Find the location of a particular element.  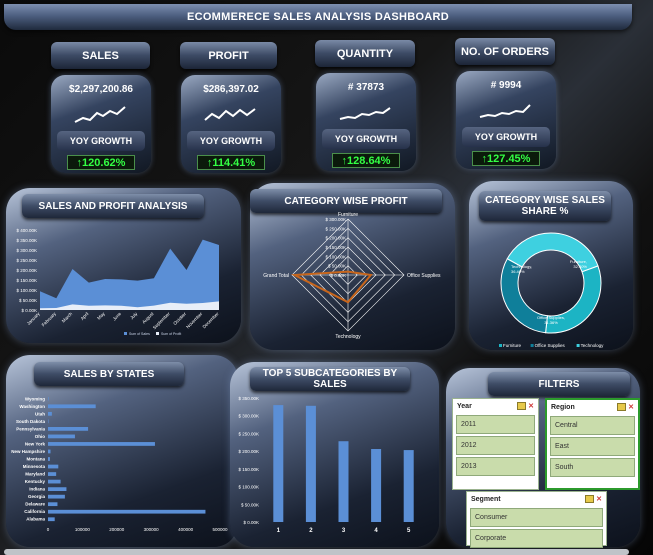

sales-sparkline is located at coordinates (100, 114).